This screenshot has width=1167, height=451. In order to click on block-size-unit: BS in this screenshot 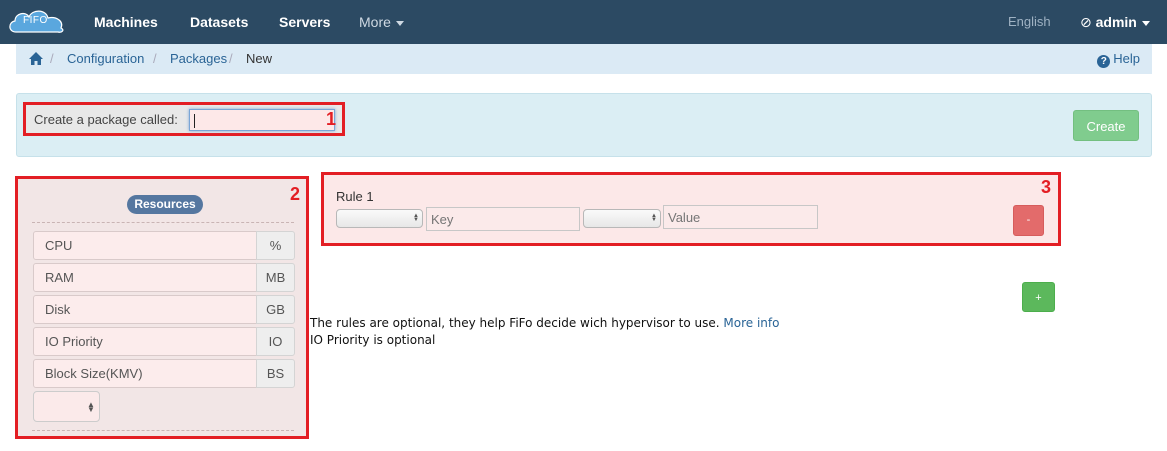, I will do `click(275, 373)`.